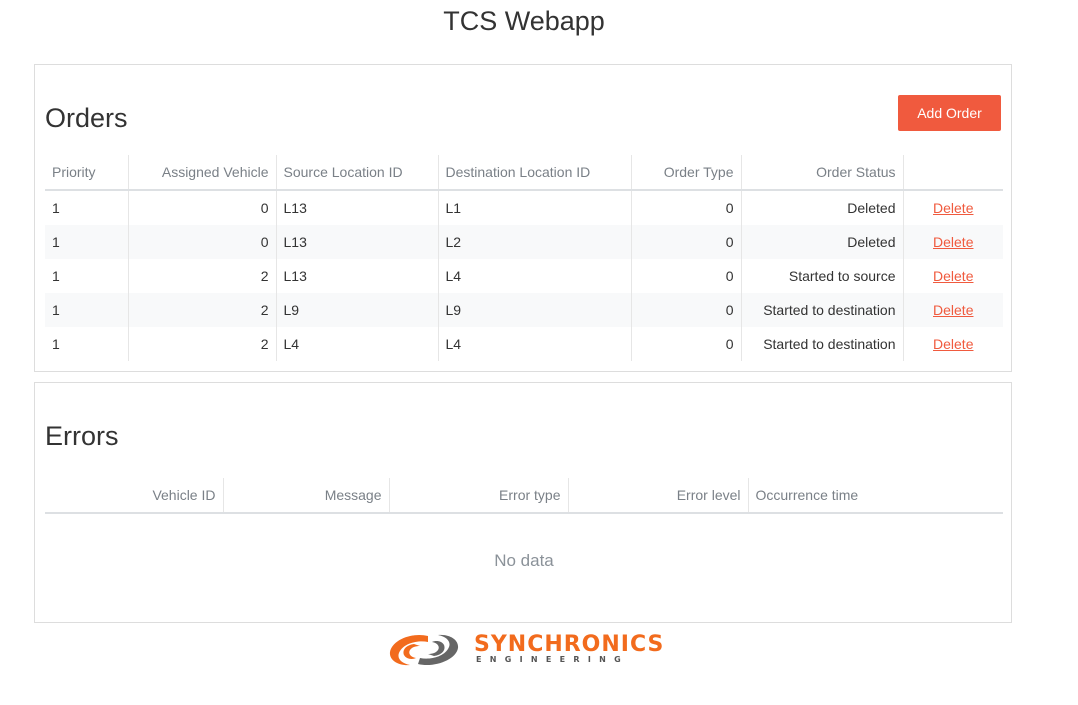 The width and height of the screenshot is (1078, 705). Describe the element at coordinates (357, 344) in the screenshot. I see `cell-source-location: L4` at that location.